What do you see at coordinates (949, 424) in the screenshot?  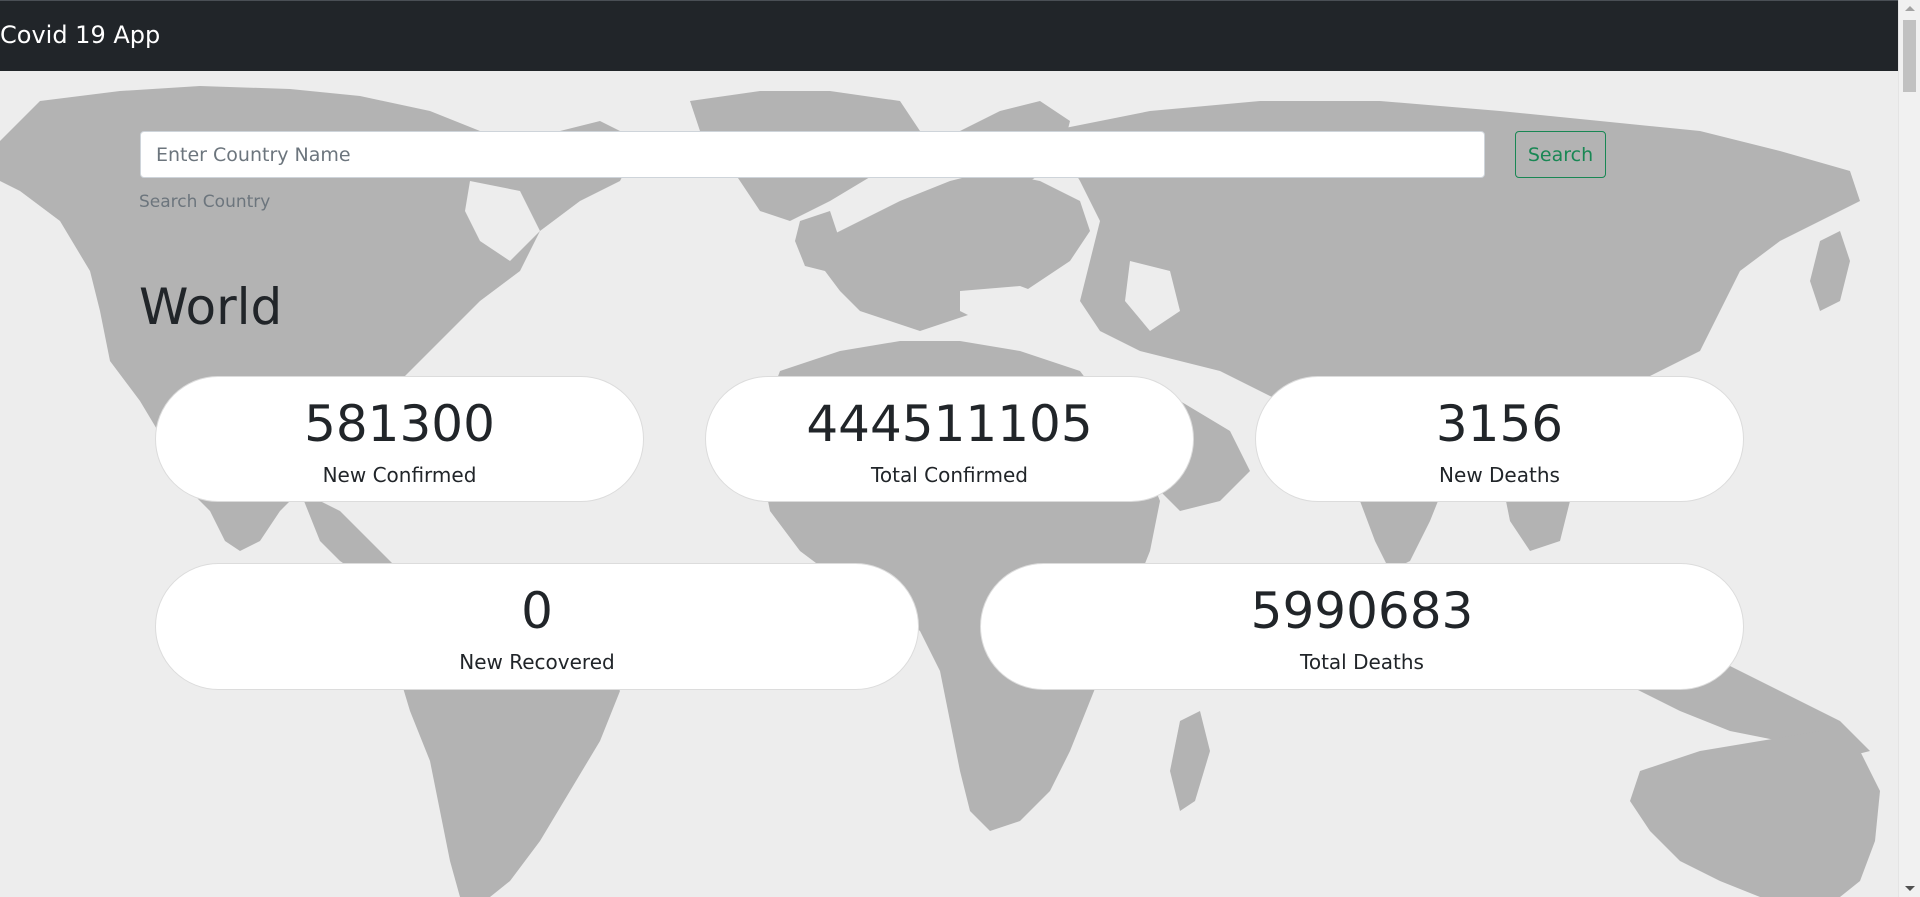 I see `stat-value: 444511105` at bounding box center [949, 424].